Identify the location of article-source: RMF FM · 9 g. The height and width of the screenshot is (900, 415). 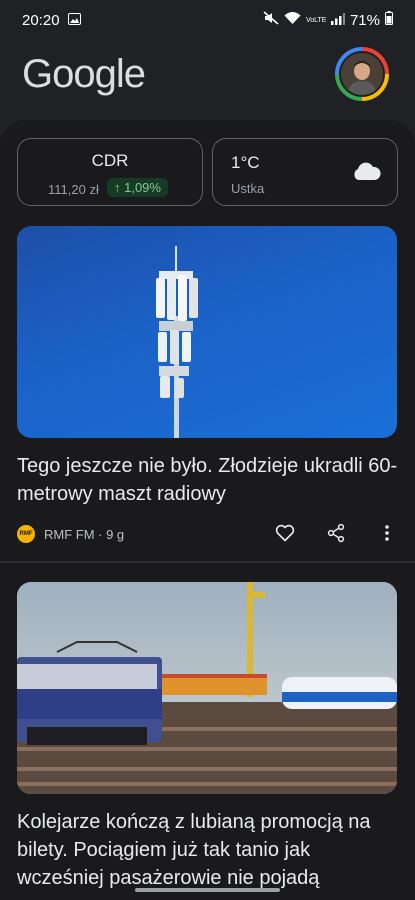
(84, 534).